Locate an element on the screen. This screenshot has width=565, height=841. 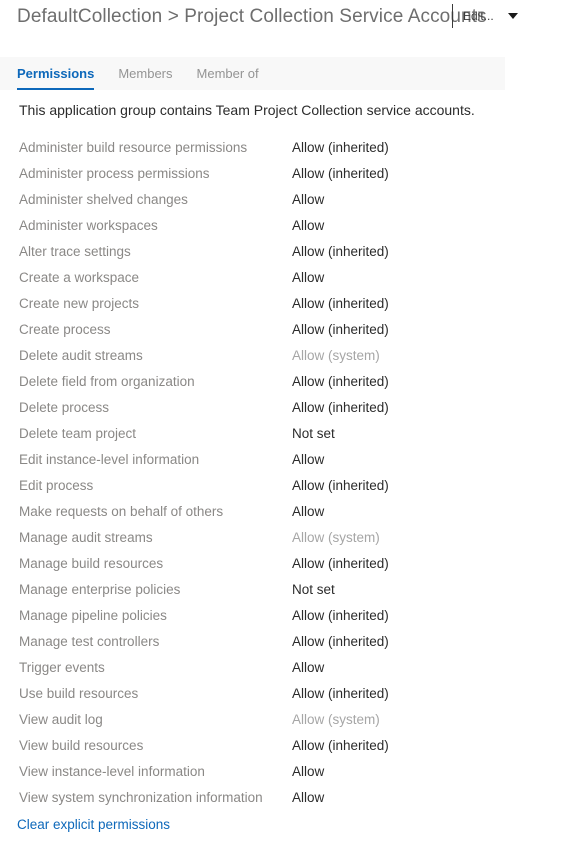
permission-name: Create a workspace is located at coordinates (79, 277).